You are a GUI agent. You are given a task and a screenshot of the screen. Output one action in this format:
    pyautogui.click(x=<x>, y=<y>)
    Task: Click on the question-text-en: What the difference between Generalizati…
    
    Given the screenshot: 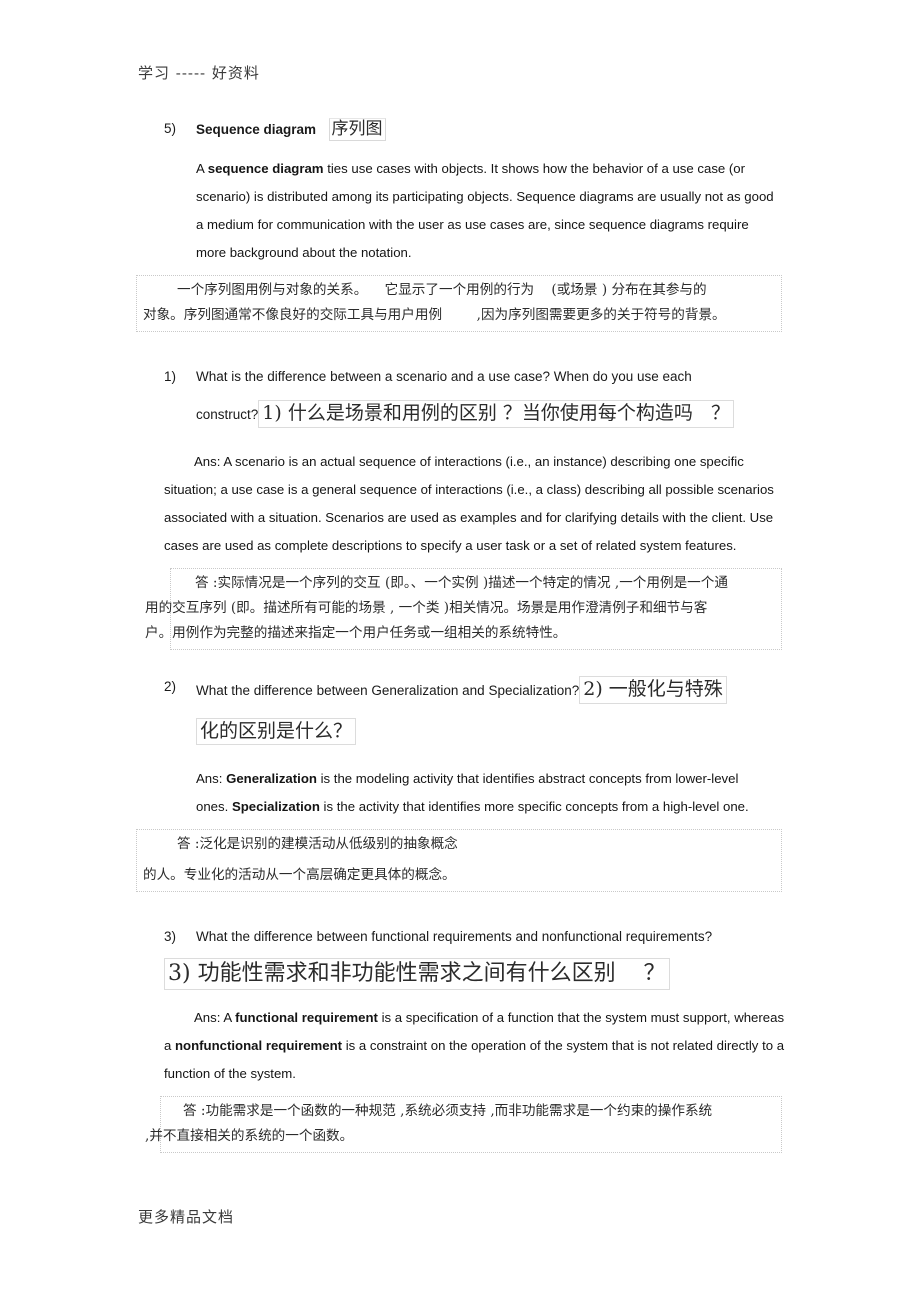 What is the action you would take?
    pyautogui.click(x=388, y=690)
    